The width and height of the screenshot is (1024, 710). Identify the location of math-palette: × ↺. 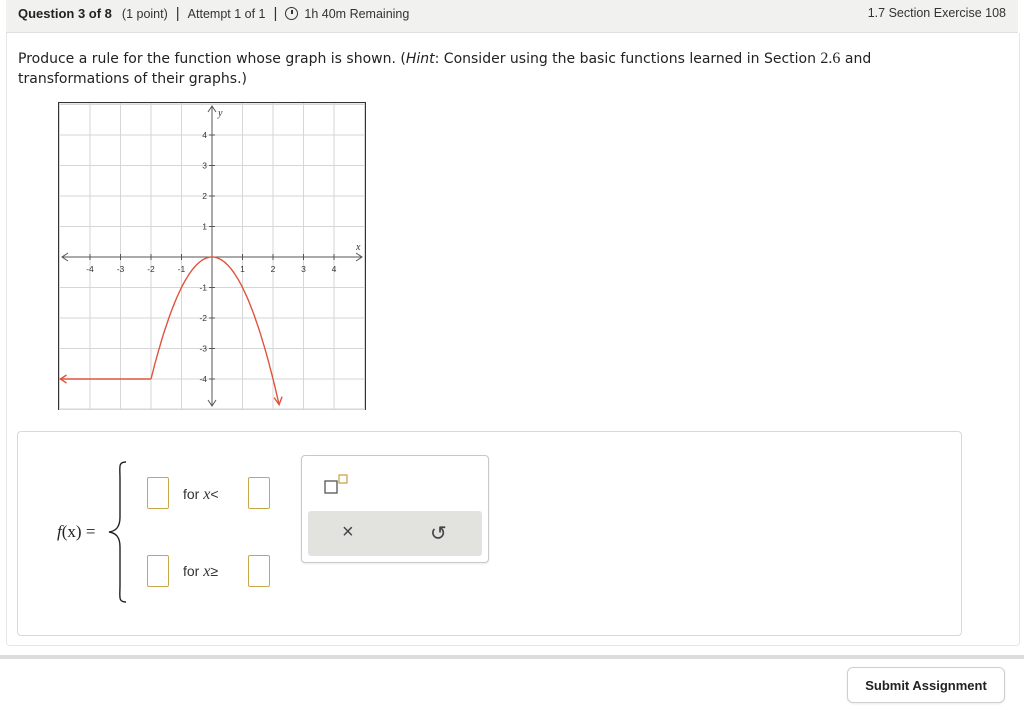
(395, 509).